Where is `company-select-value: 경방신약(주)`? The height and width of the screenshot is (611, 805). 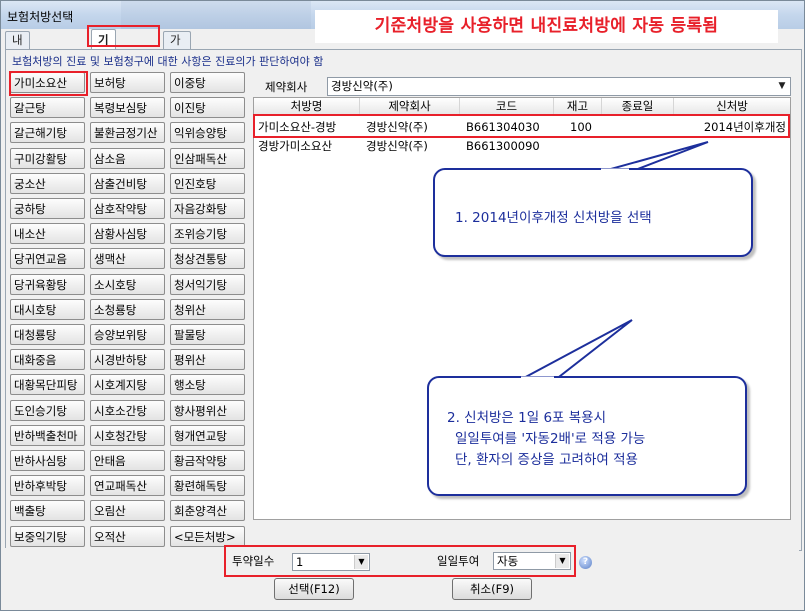
company-select-value: 경방신약(주) is located at coordinates (362, 86).